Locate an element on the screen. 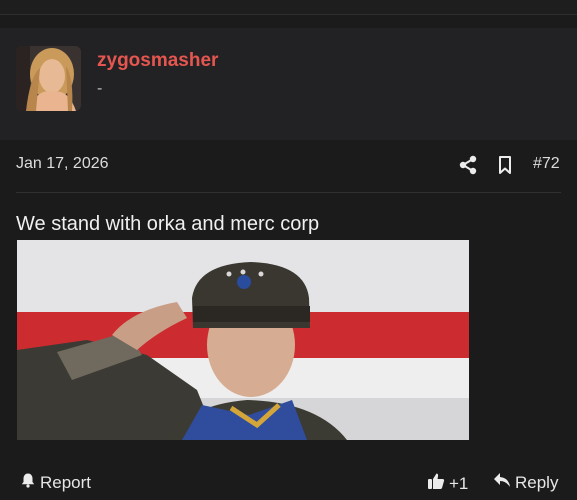  reply-arrow-icon is located at coordinates (502, 482).